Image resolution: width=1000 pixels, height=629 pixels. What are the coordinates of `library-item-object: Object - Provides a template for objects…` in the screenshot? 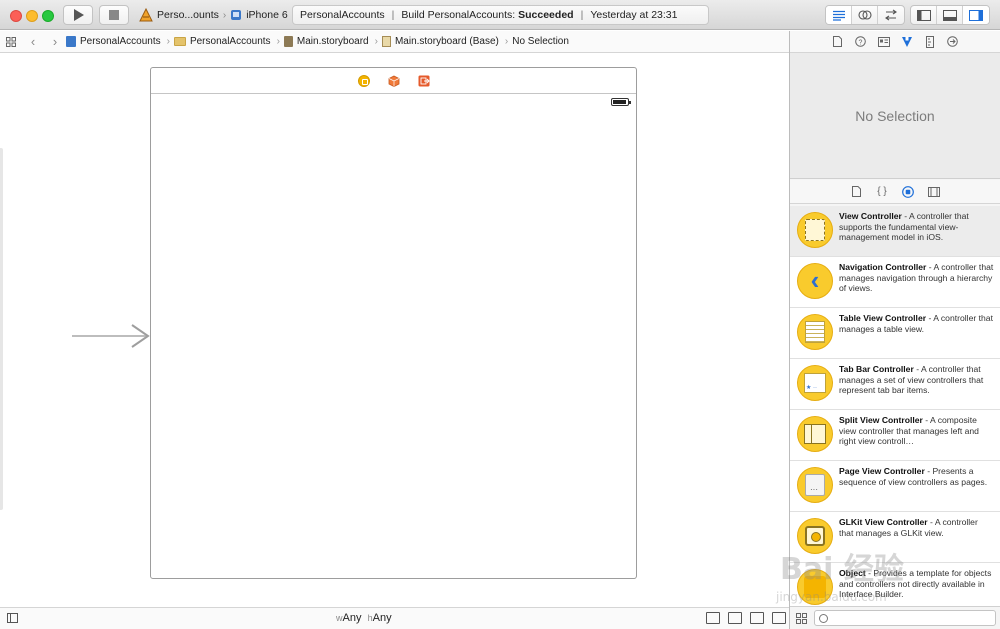 It's located at (895, 584).